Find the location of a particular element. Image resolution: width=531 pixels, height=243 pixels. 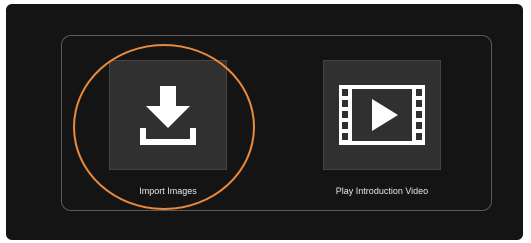

play-introduction-video-option: Play Introduction Video is located at coordinates (382, 128).